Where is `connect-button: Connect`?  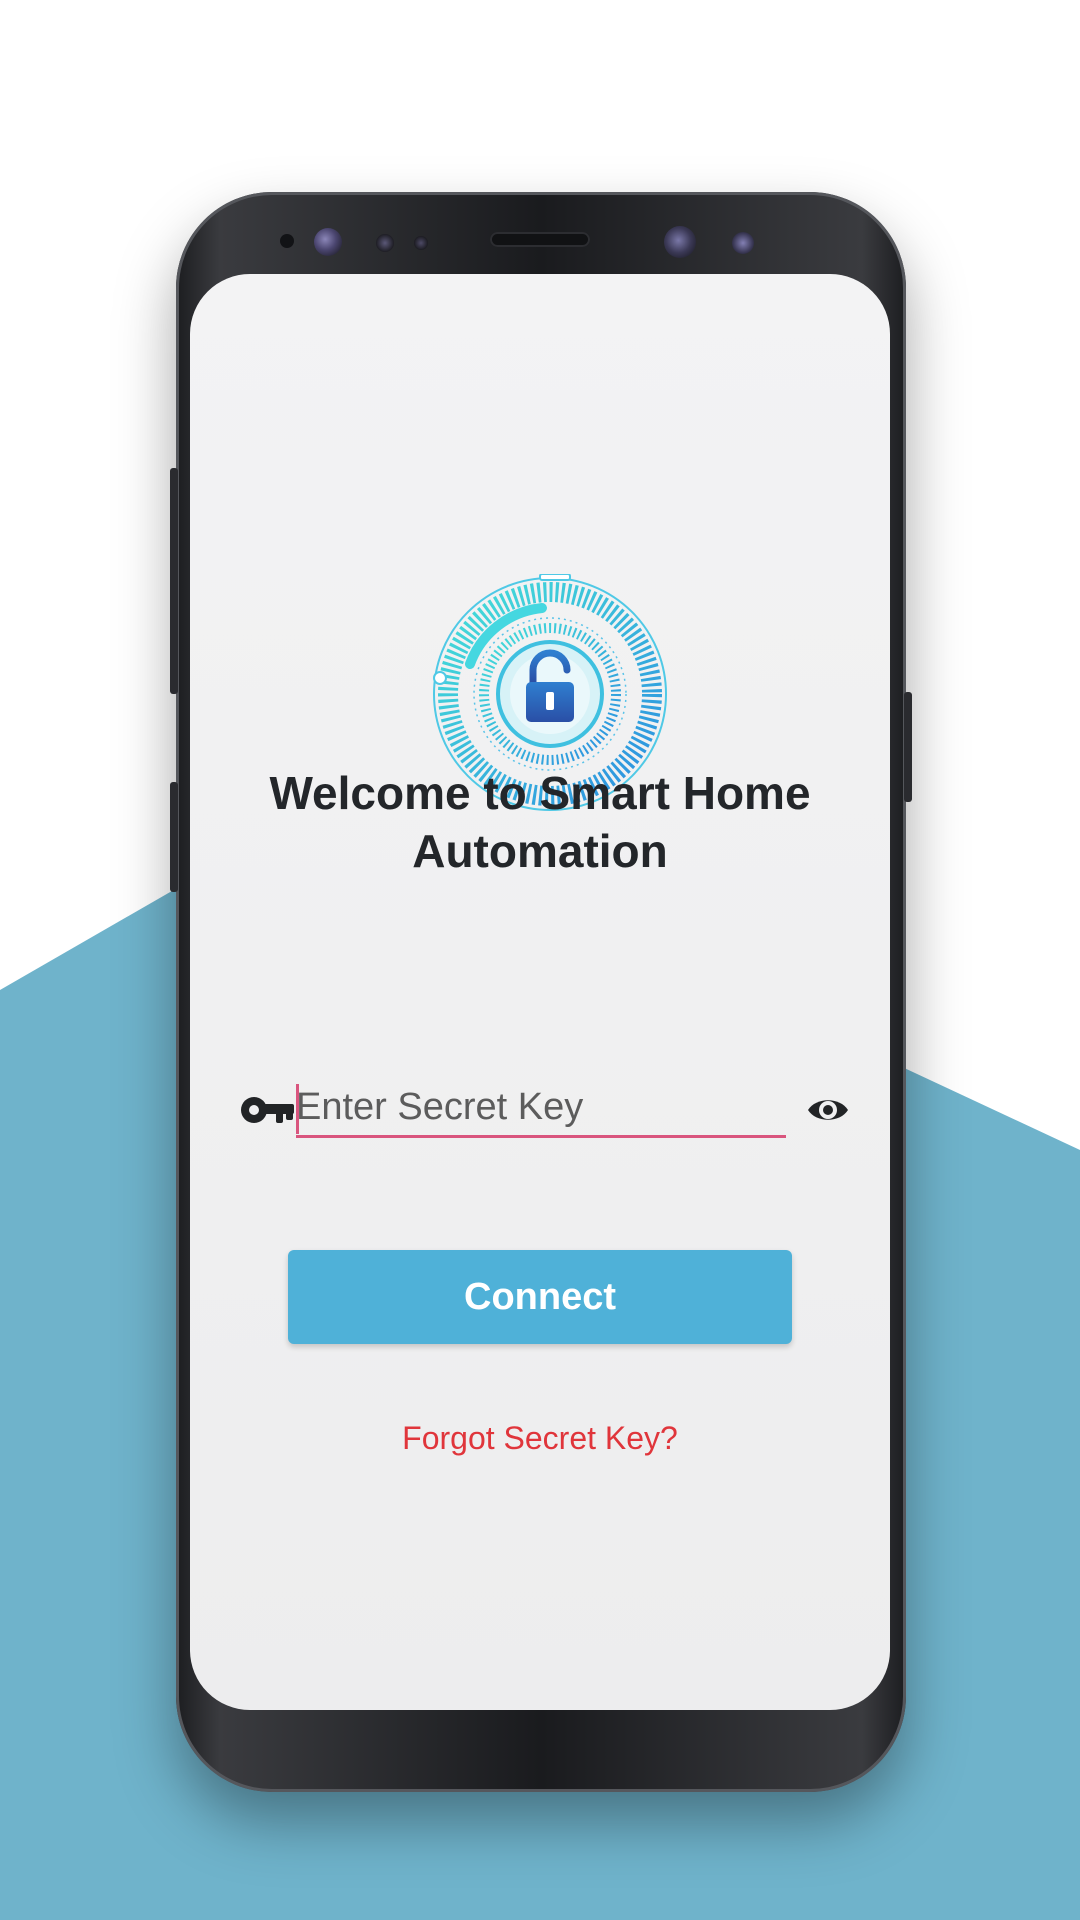 connect-button: Connect is located at coordinates (540, 1297).